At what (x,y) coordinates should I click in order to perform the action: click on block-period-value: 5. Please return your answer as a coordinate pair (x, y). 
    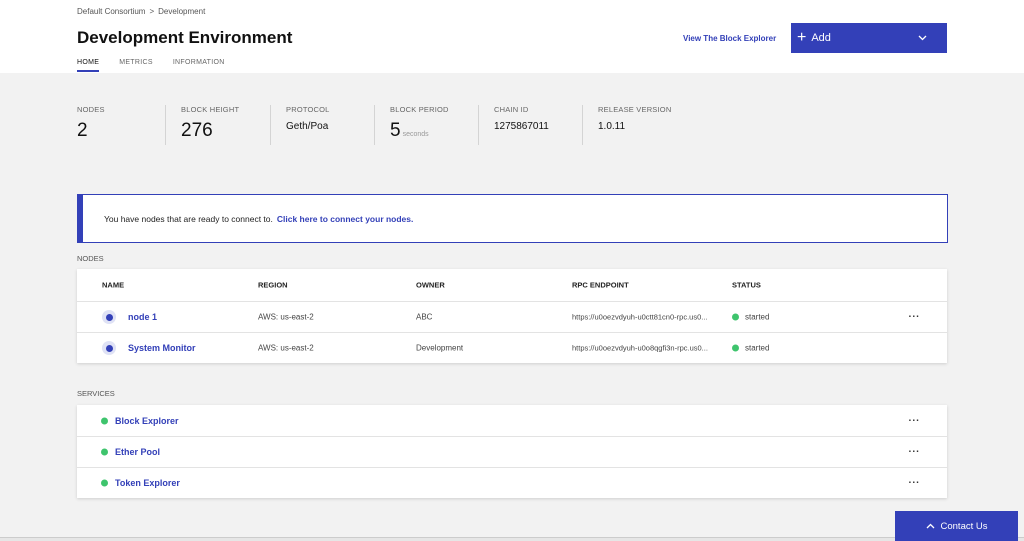
    Looking at the image, I should click on (395, 130).